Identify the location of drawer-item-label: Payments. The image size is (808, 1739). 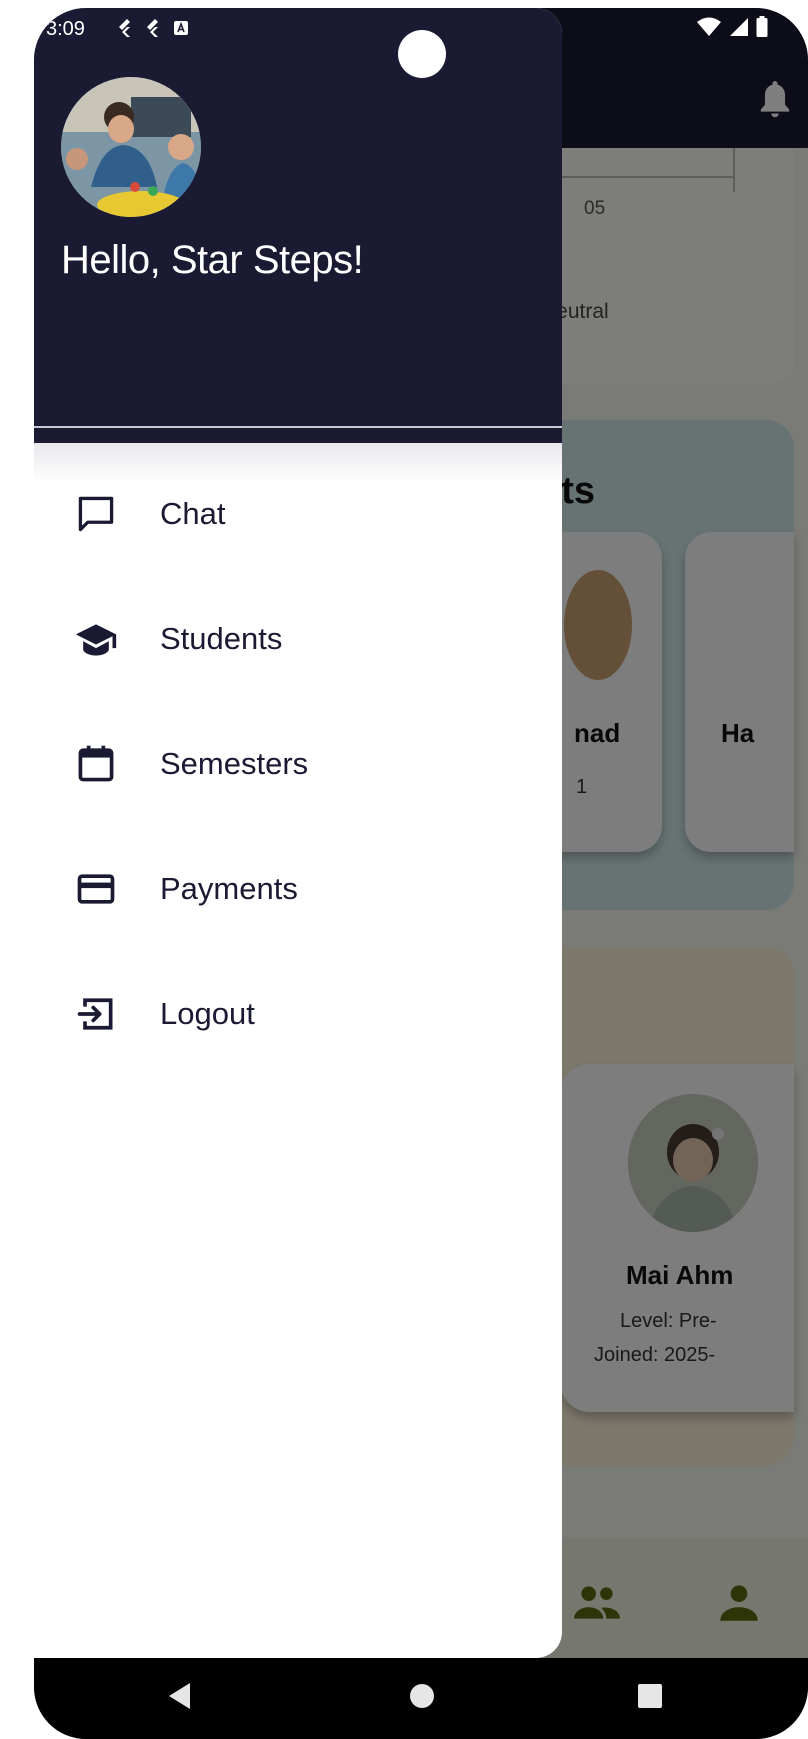
(229, 888).